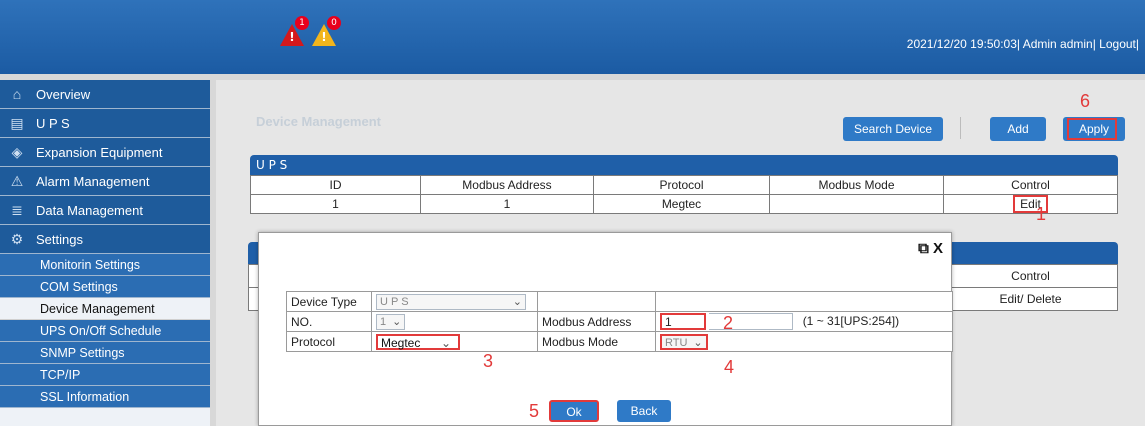 The width and height of the screenshot is (1145, 426). What do you see at coordinates (507, 185) in the screenshot?
I see `column-header: Modbus Address` at bounding box center [507, 185].